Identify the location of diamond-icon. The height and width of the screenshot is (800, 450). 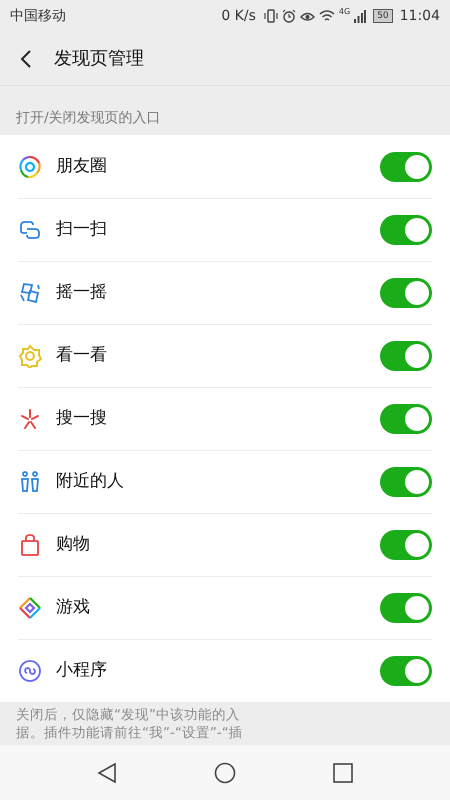
(30, 608).